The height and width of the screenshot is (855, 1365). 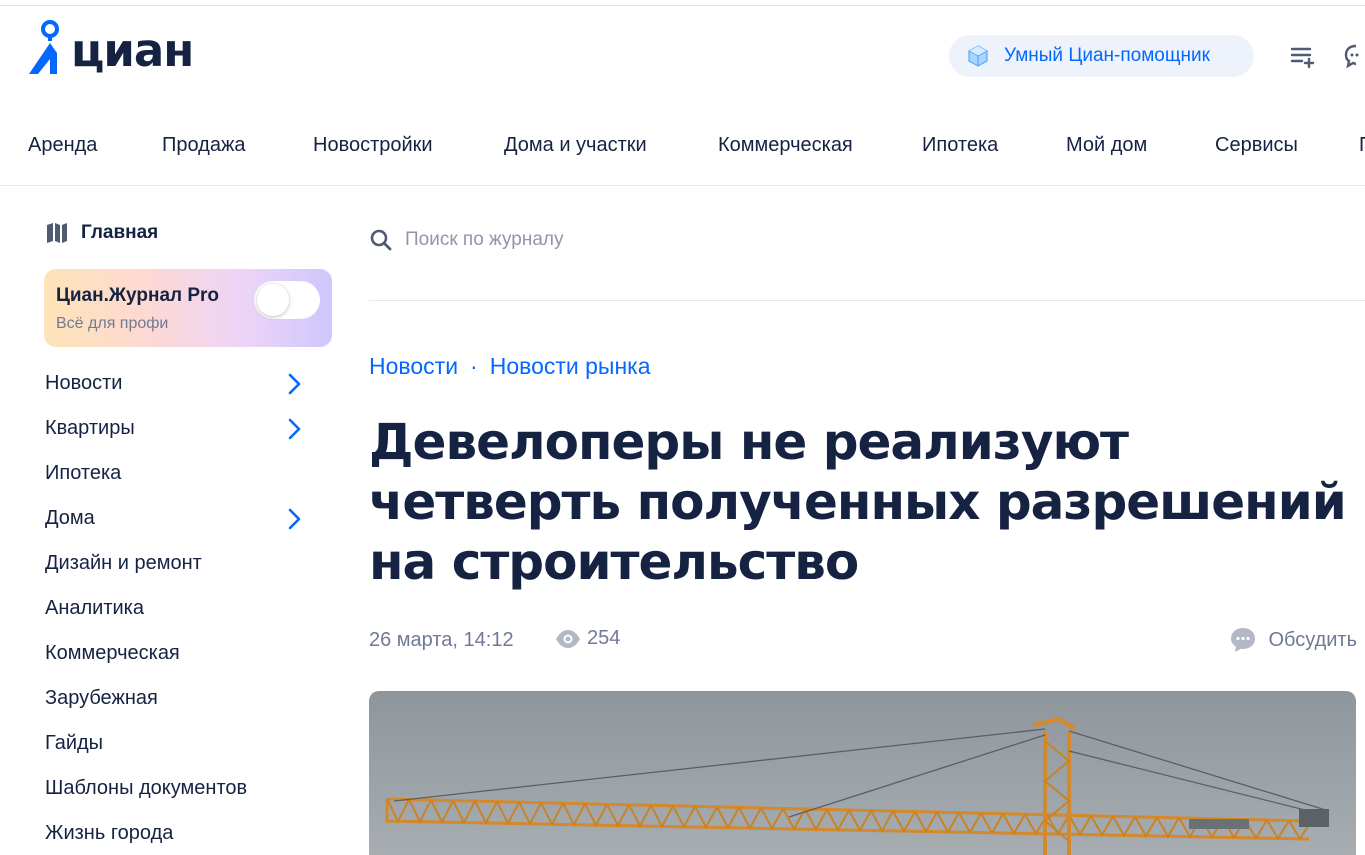 I want to click on article-date: 26 марта, 14:12, so click(x=441, y=640).